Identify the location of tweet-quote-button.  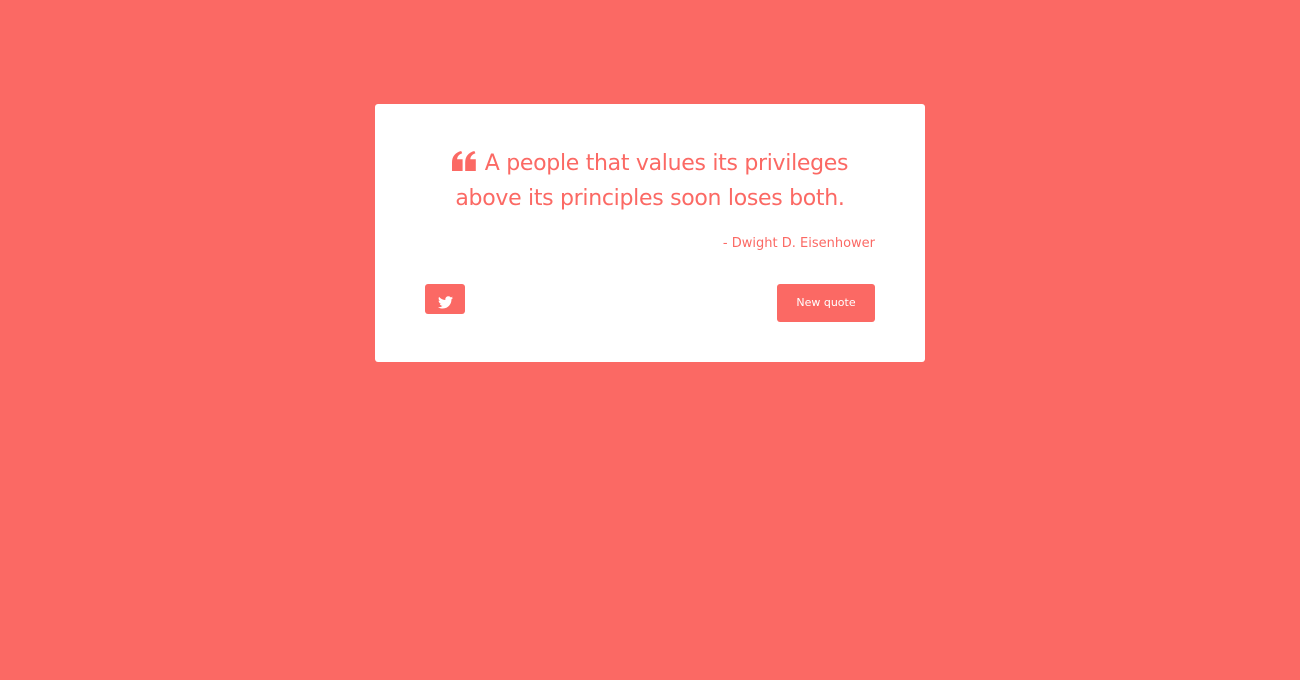
(445, 299).